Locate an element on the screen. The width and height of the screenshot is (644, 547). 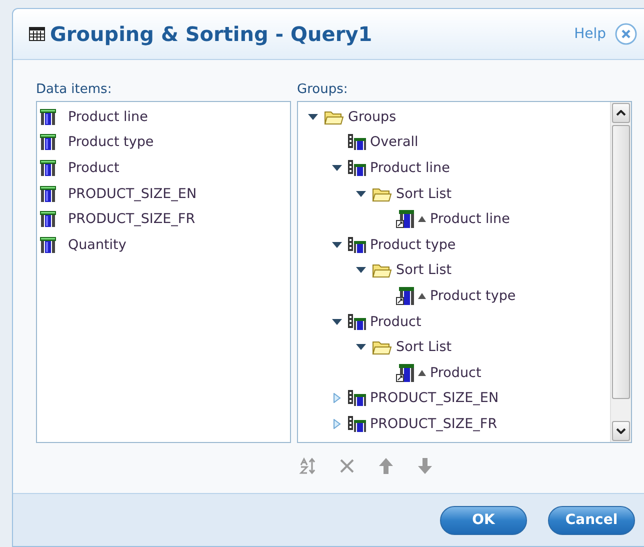
ok-button: OK is located at coordinates (483, 520).